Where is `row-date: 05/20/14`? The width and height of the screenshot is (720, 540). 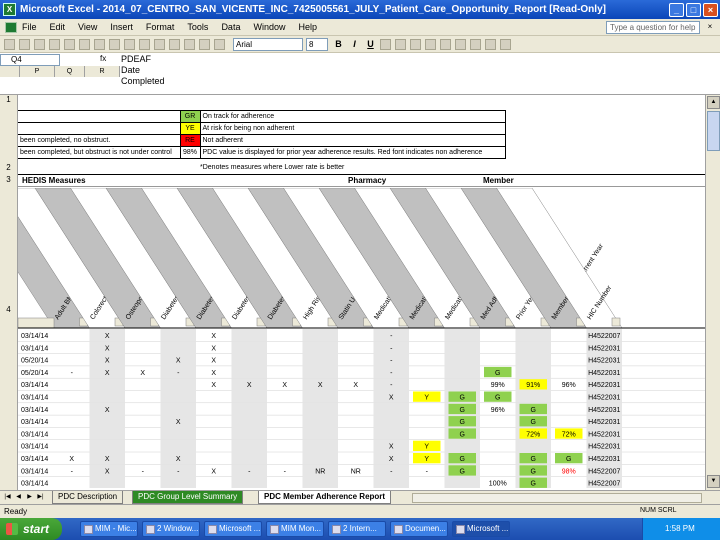 row-date: 05/20/14 is located at coordinates (34, 361).